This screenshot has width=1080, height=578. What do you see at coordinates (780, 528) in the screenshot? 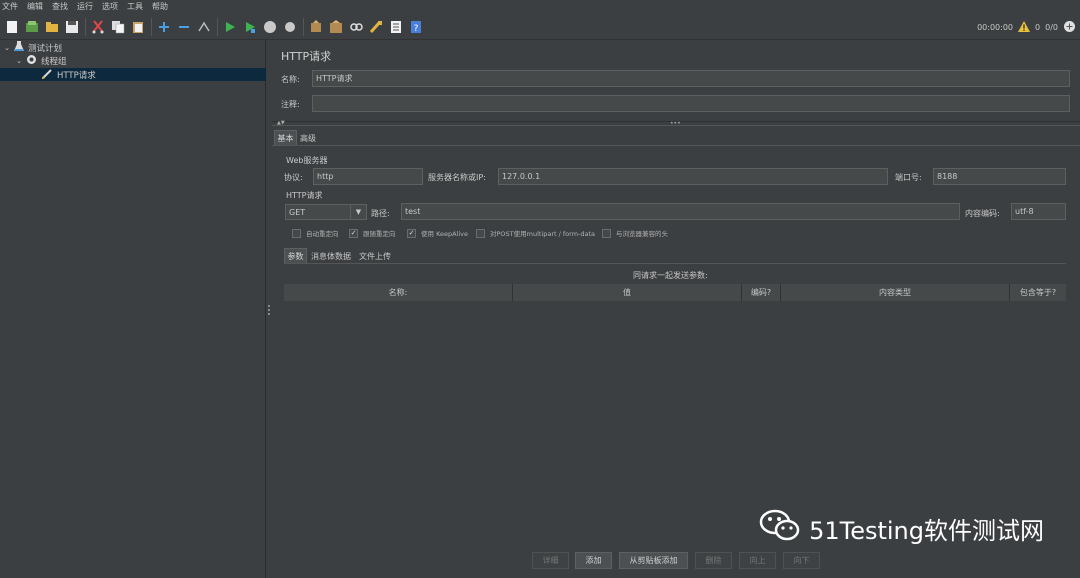
I see `wechat-icon` at bounding box center [780, 528].